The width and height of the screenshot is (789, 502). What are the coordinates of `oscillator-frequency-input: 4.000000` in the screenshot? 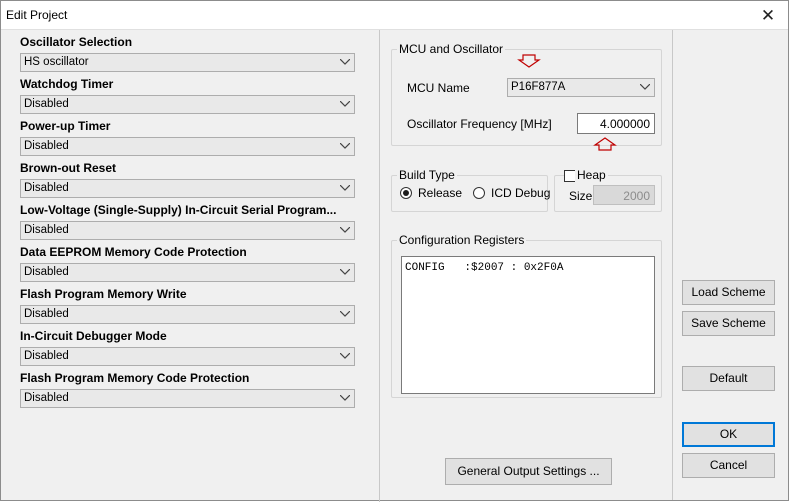 It's located at (616, 123).